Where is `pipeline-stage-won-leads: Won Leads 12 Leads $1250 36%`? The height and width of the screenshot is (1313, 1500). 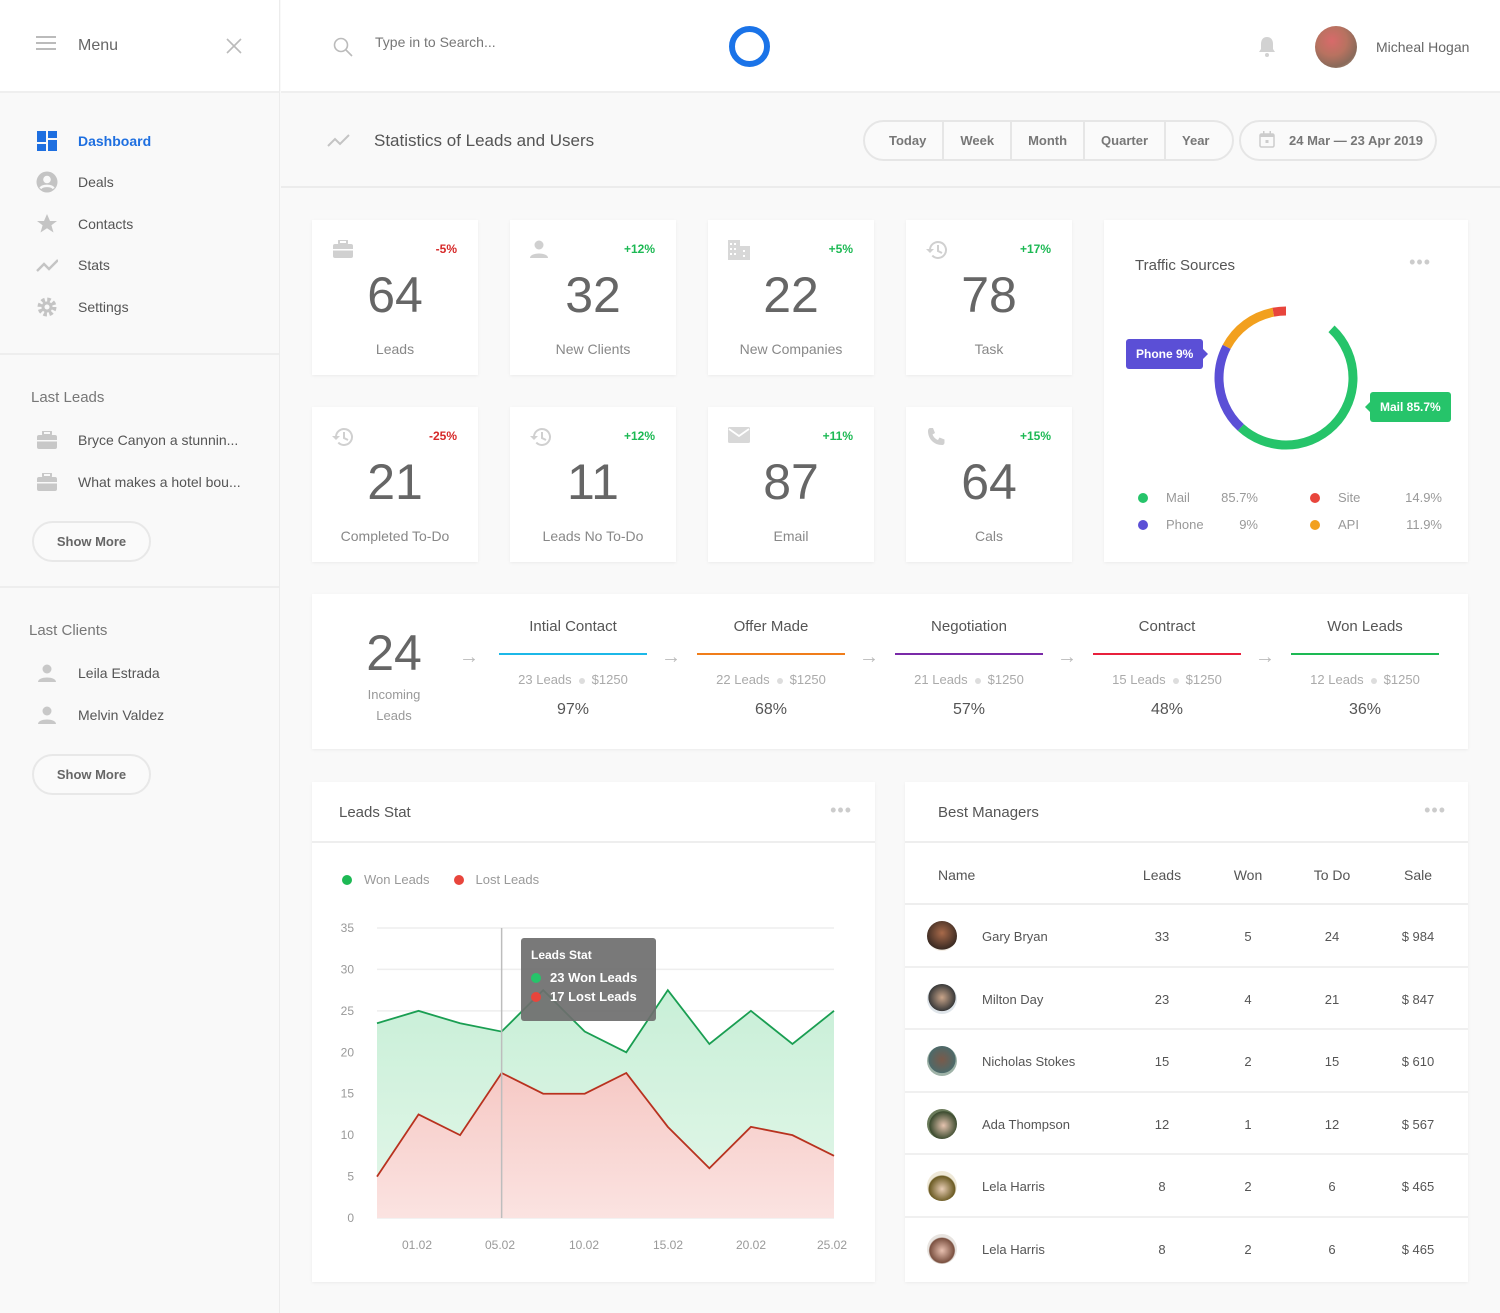 pipeline-stage-won-leads: Won Leads 12 Leads $1250 36% is located at coordinates (1365, 668).